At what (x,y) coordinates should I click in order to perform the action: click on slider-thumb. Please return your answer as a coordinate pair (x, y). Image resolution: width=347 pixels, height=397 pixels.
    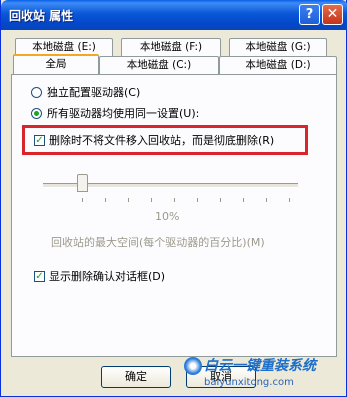
    Looking at the image, I should click on (82, 183).